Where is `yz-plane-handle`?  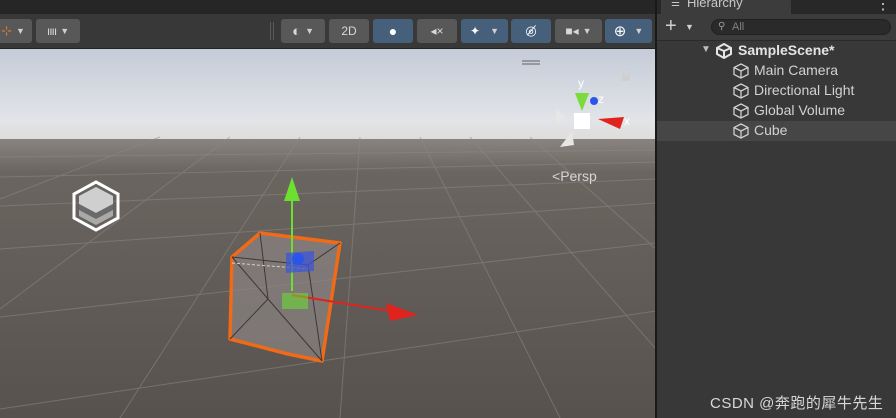
yz-plane-handle is located at coordinates (295, 301).